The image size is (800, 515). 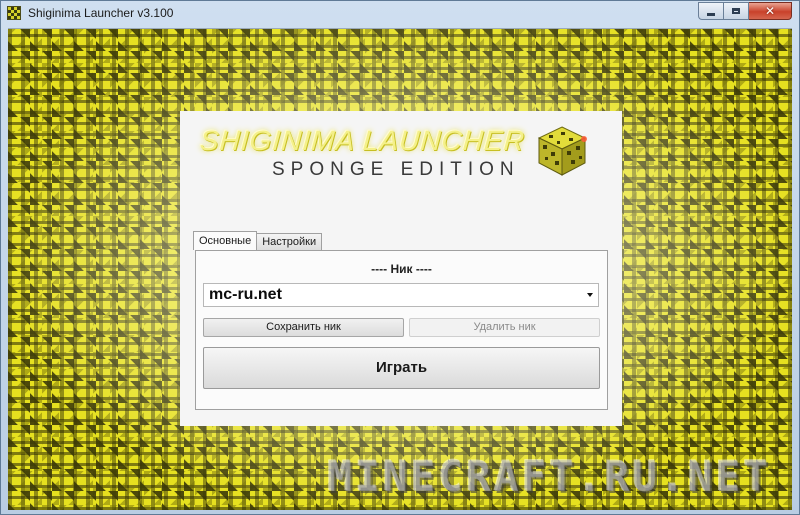 I want to click on nick-combobox: mc-ru.net, so click(x=401, y=295).